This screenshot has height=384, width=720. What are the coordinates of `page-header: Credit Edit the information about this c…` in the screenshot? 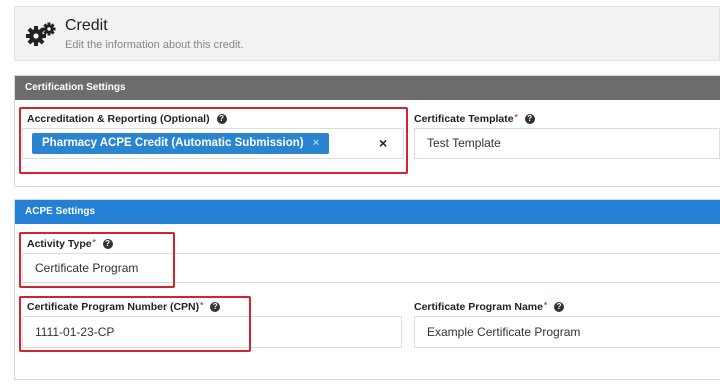 It's located at (367, 33).